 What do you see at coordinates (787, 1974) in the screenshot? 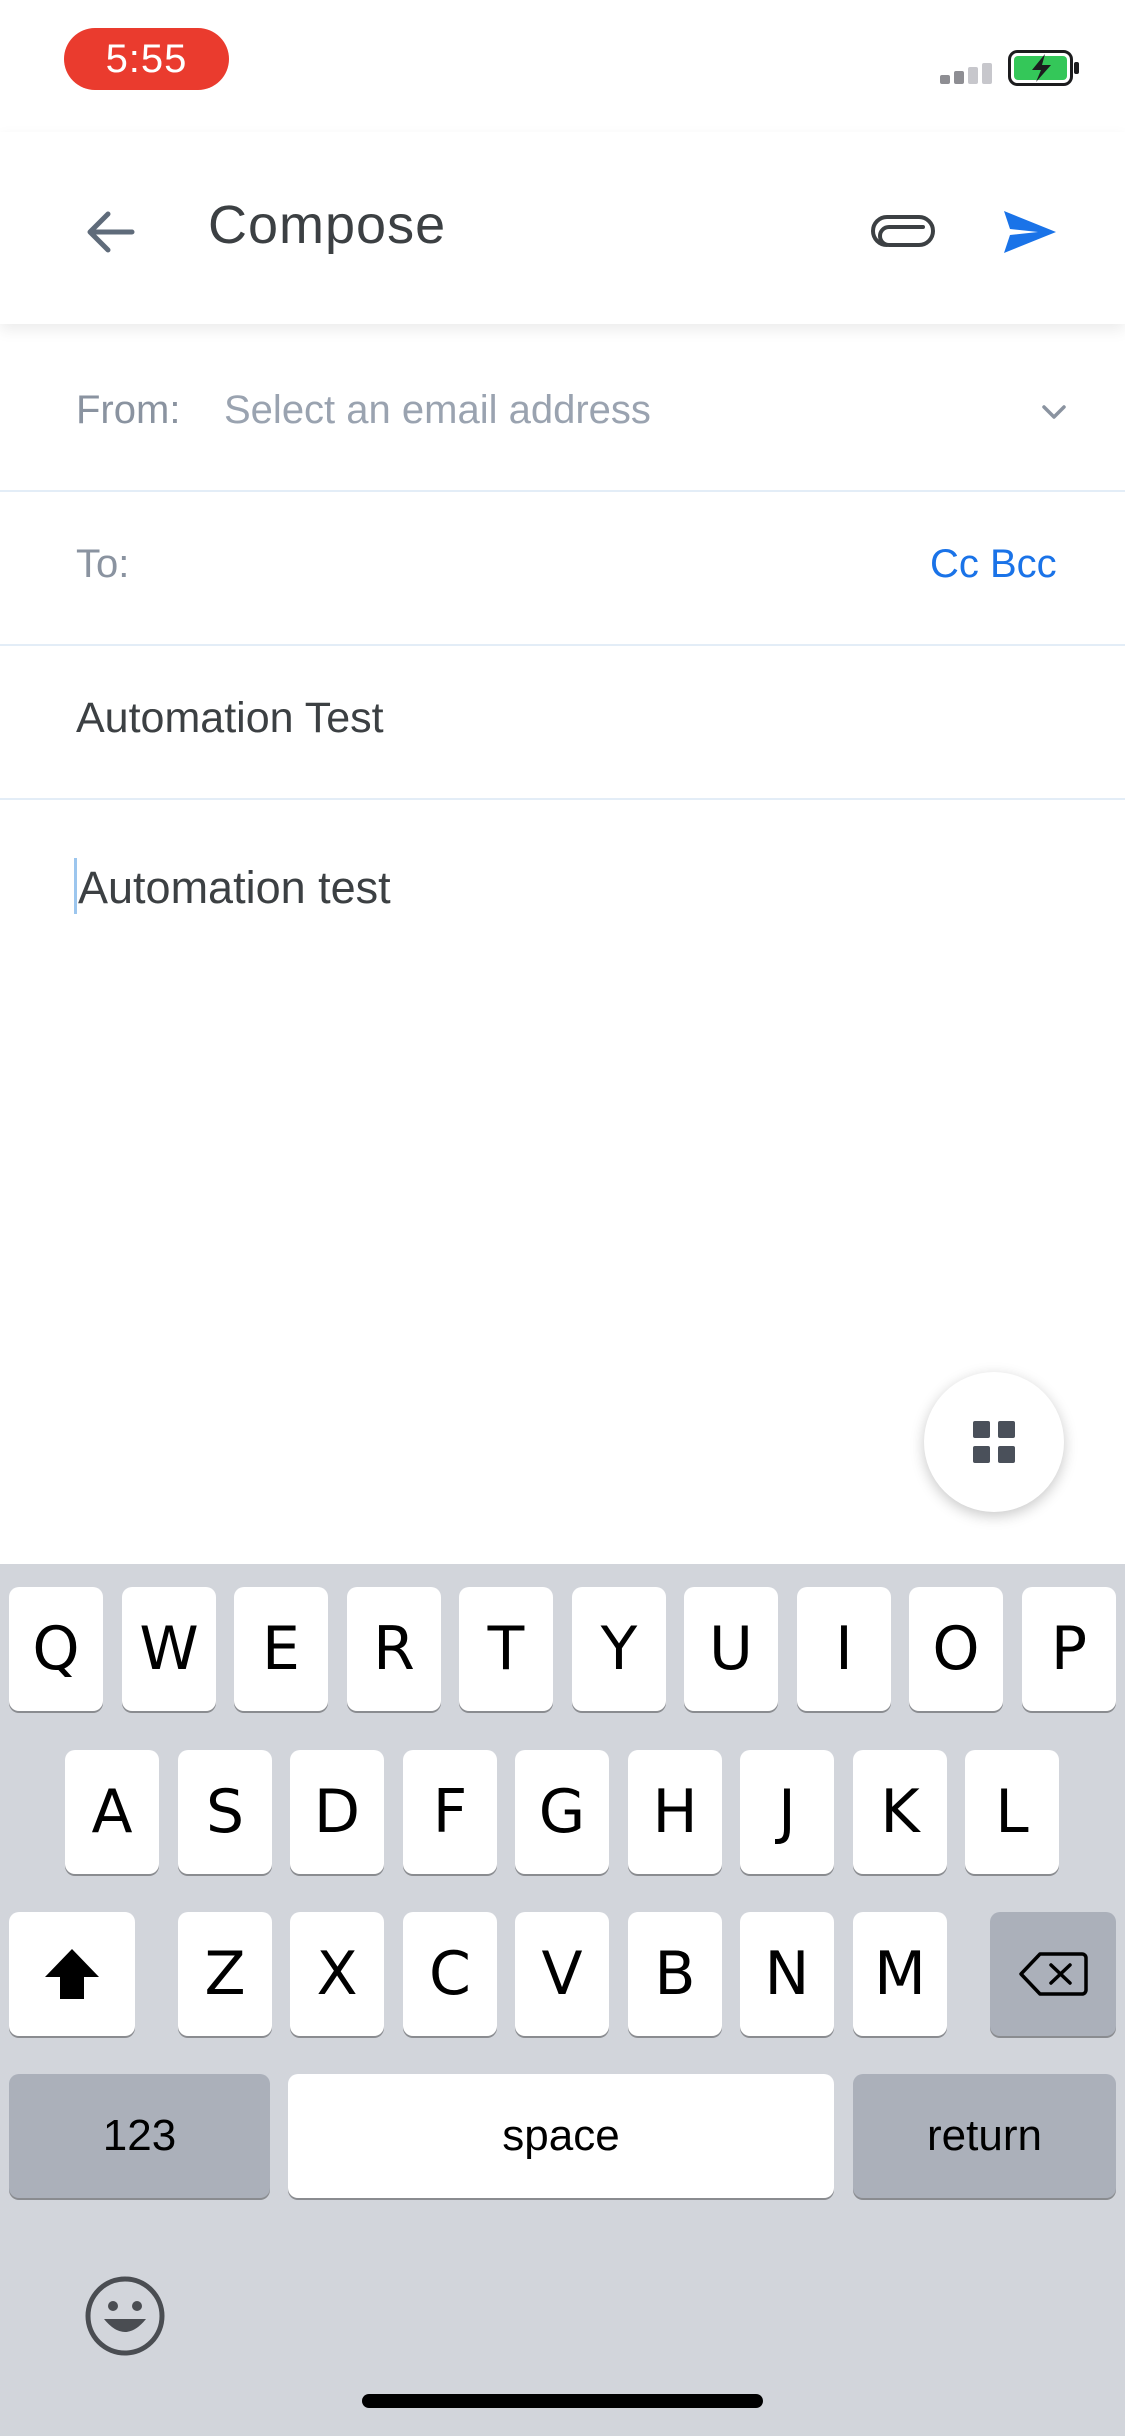
I see `key-n: N` at bounding box center [787, 1974].